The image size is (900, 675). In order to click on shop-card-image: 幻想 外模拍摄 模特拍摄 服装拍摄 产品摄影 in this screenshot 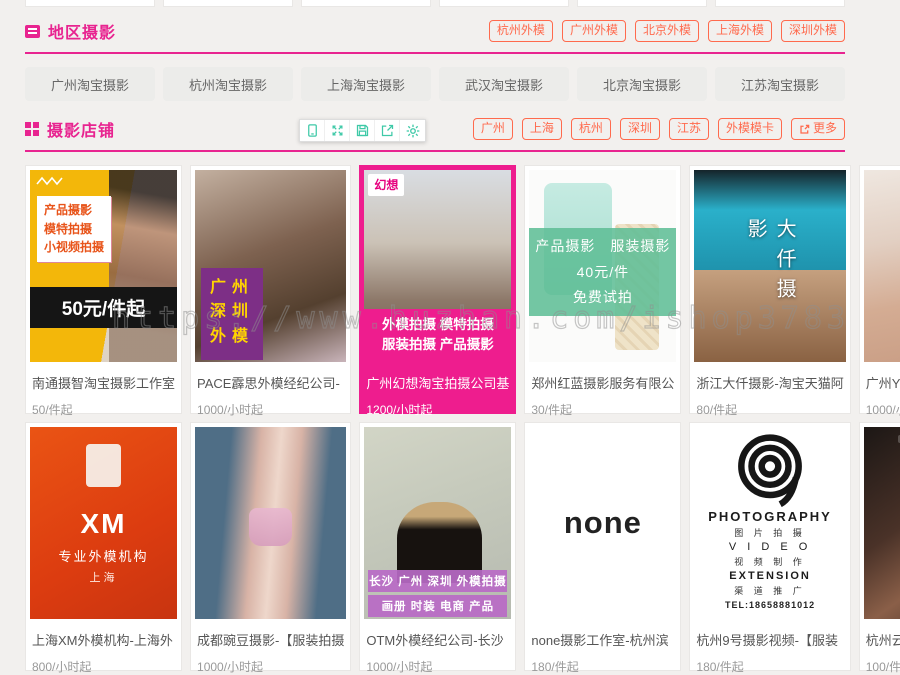, I will do `click(438, 266)`.